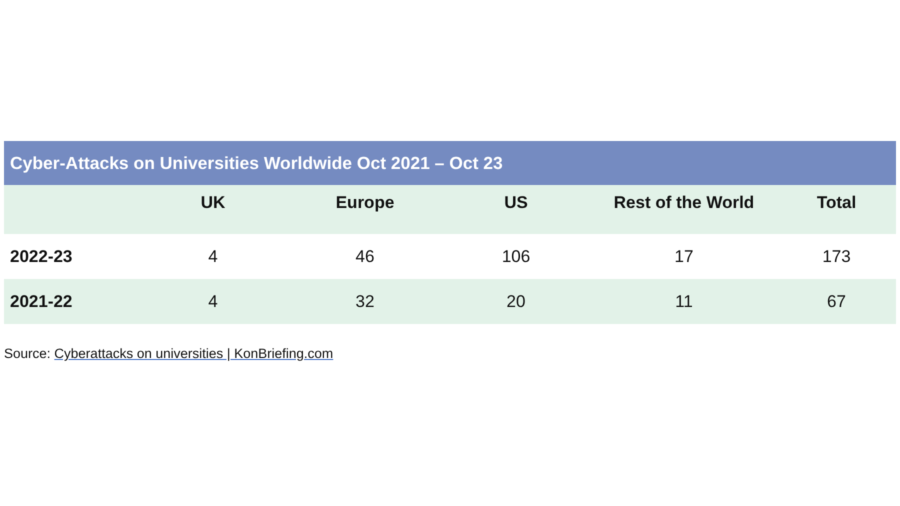 Image resolution: width=900 pixels, height=506 pixels. I want to click on column-header: Europe, so click(365, 209).